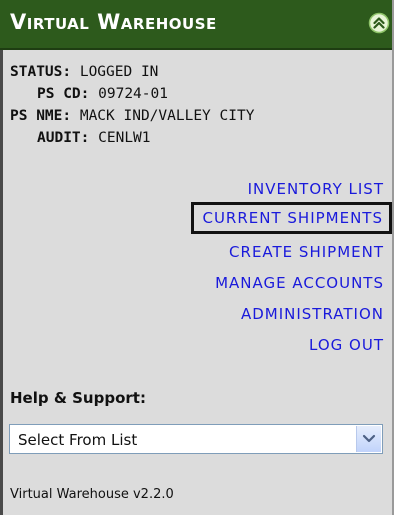  What do you see at coordinates (133, 94) in the screenshot?
I see `ps-cd-value: 09724-01` at bounding box center [133, 94].